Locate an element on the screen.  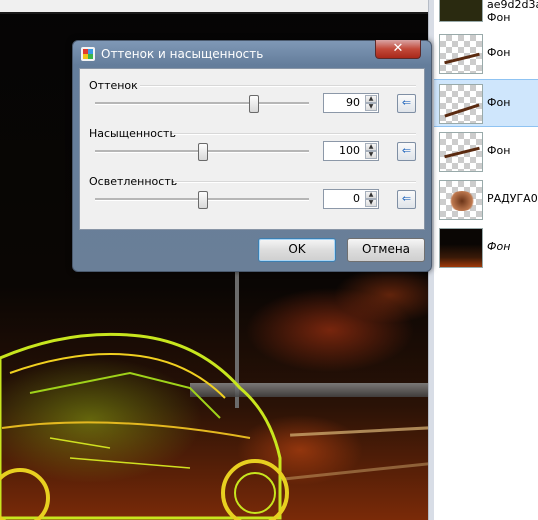
canvas-border is located at coordinates (214, 13).